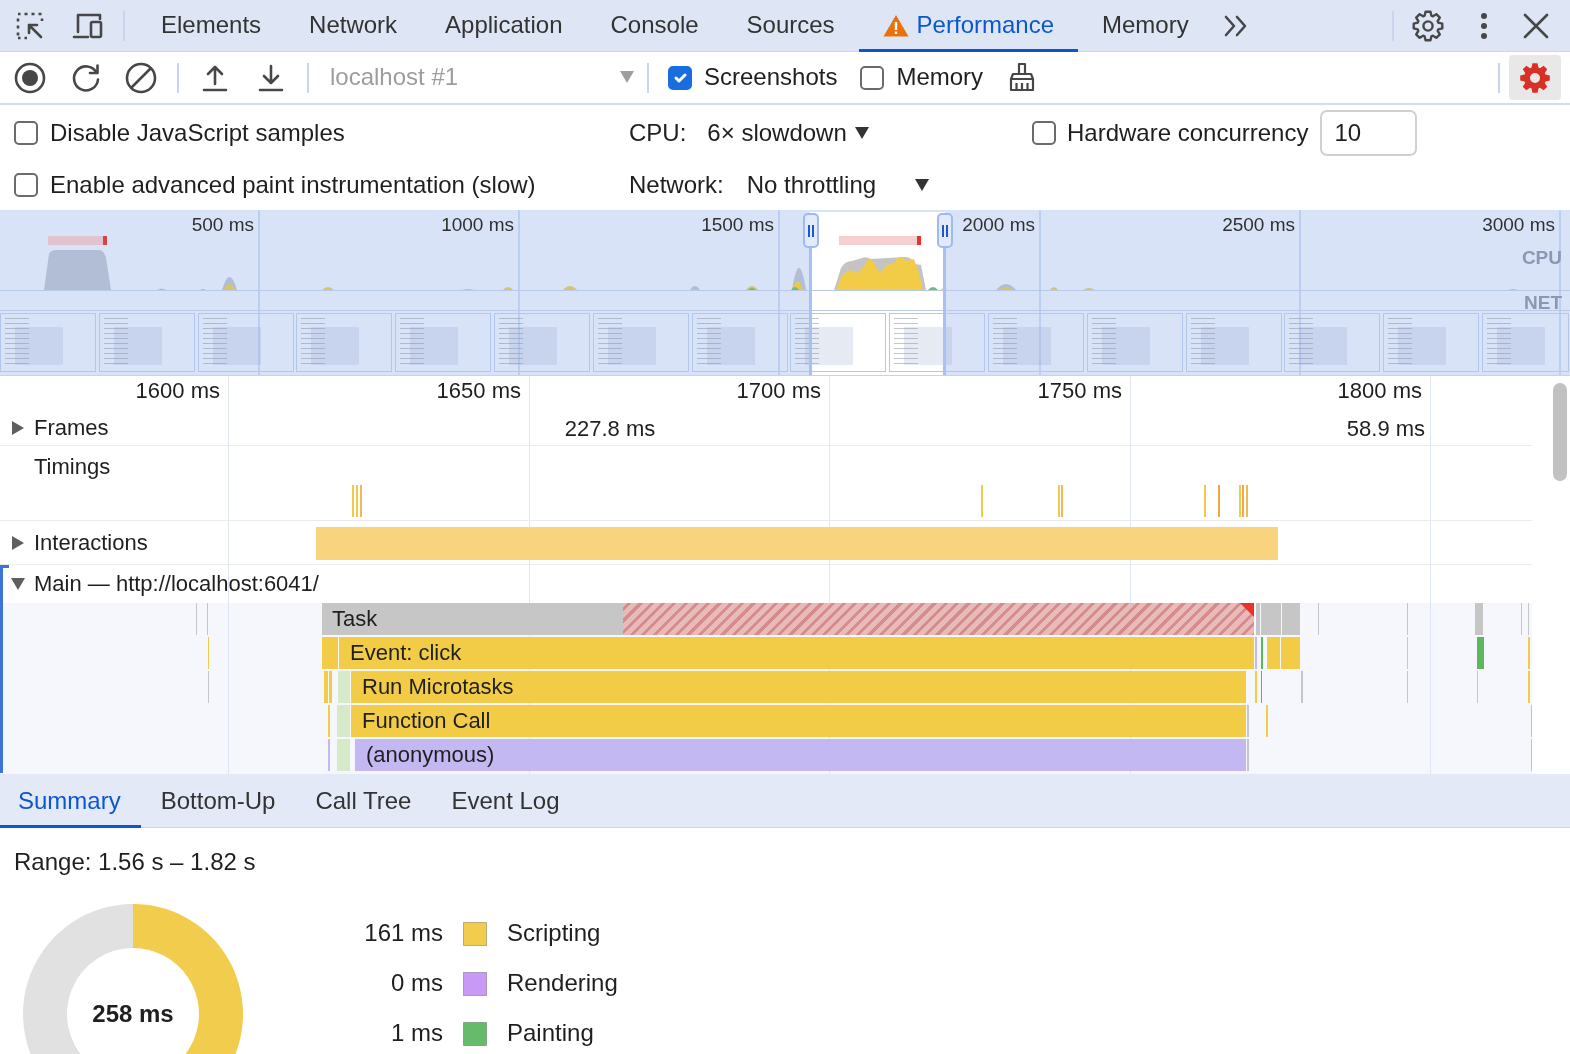  I want to click on hardware-concurrency-input: 10, so click(1369, 133).